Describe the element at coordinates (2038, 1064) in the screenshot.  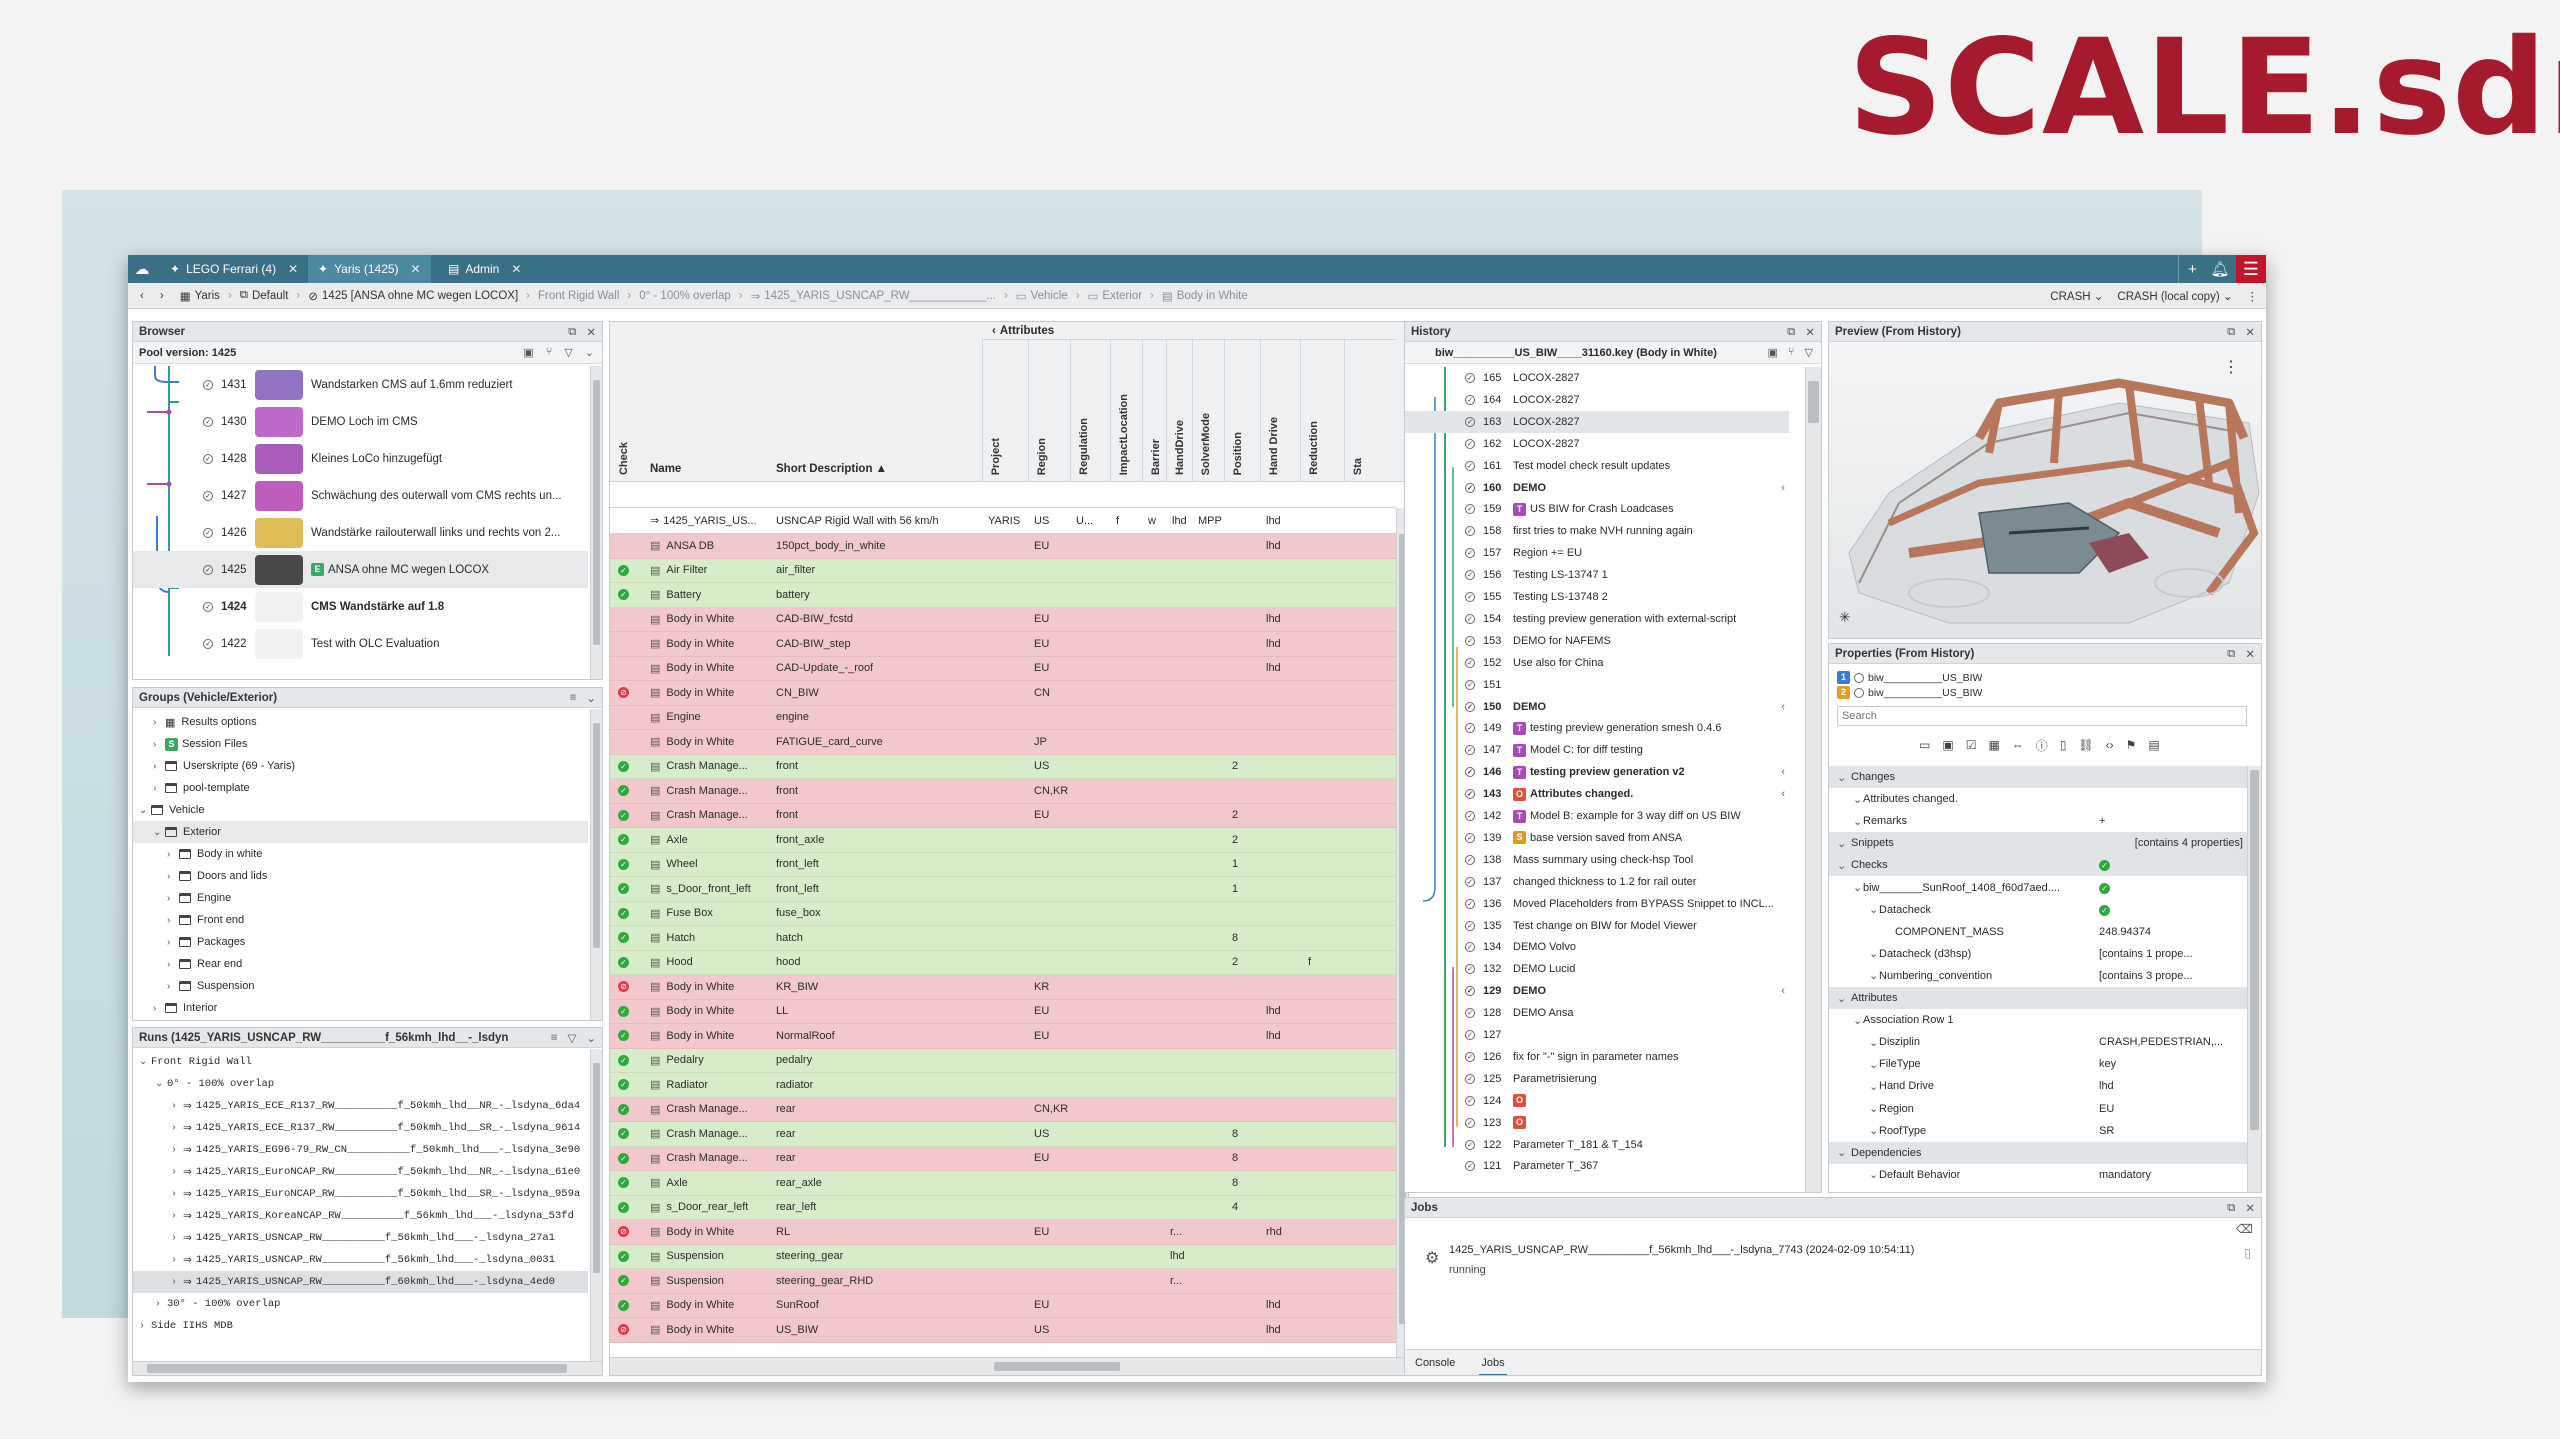
I see `property-row: ⌄ FileType key` at that location.